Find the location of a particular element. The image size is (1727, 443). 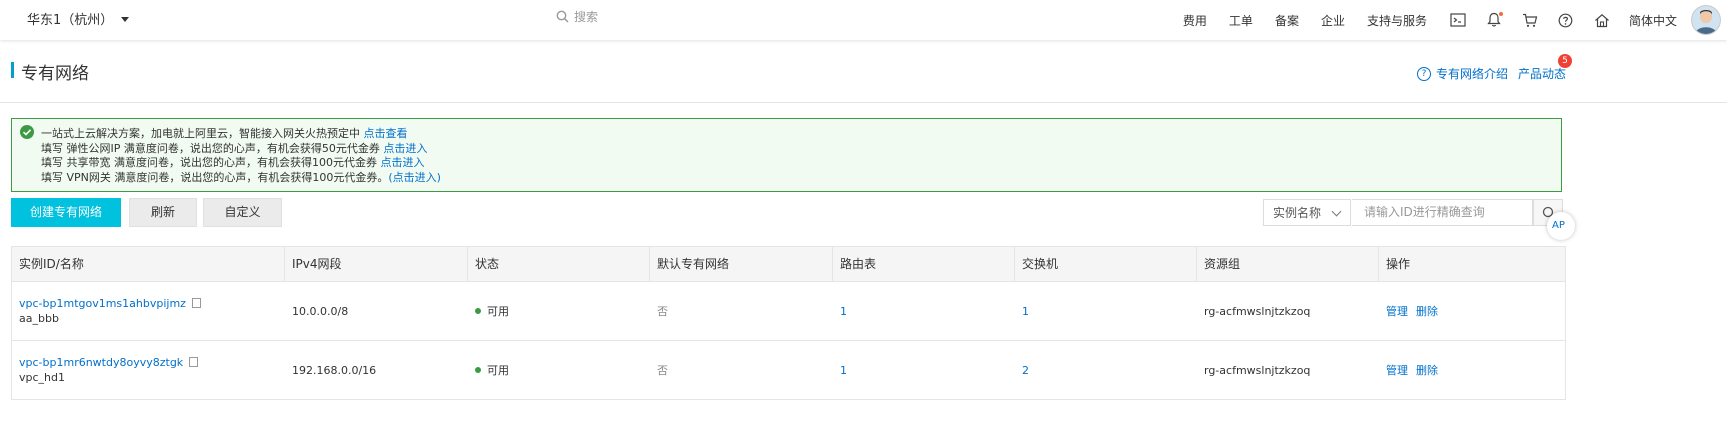

global-search: 搜索 is located at coordinates (577, 16).